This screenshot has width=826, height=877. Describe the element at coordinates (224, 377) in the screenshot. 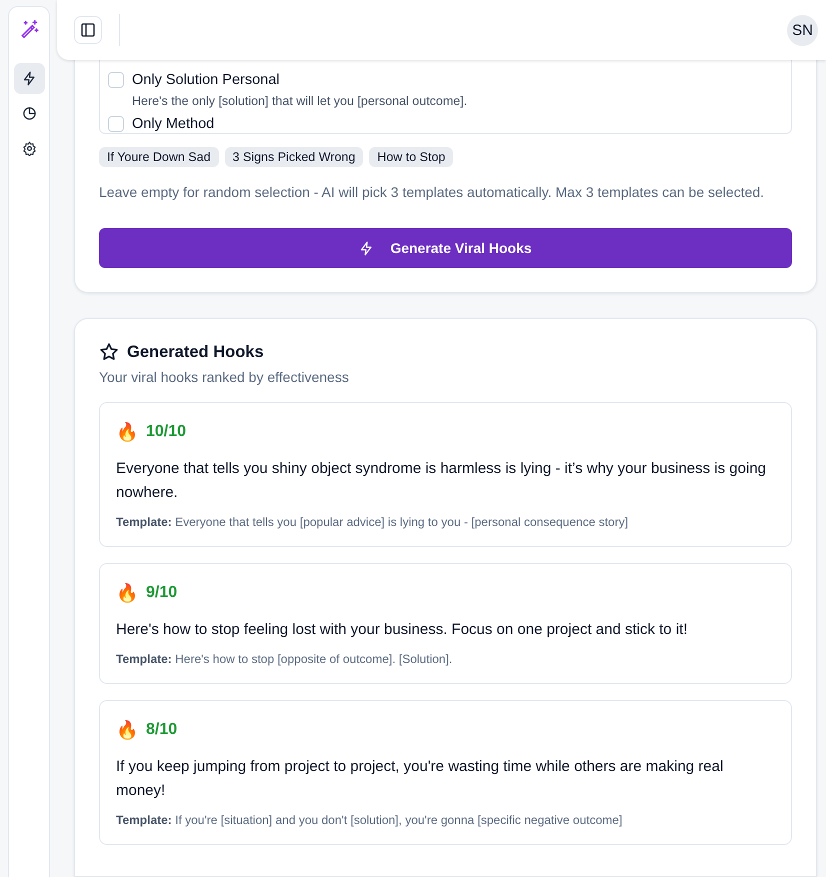

I see `section-subtitle: Your viral hooks ranked by effectiveness` at that location.